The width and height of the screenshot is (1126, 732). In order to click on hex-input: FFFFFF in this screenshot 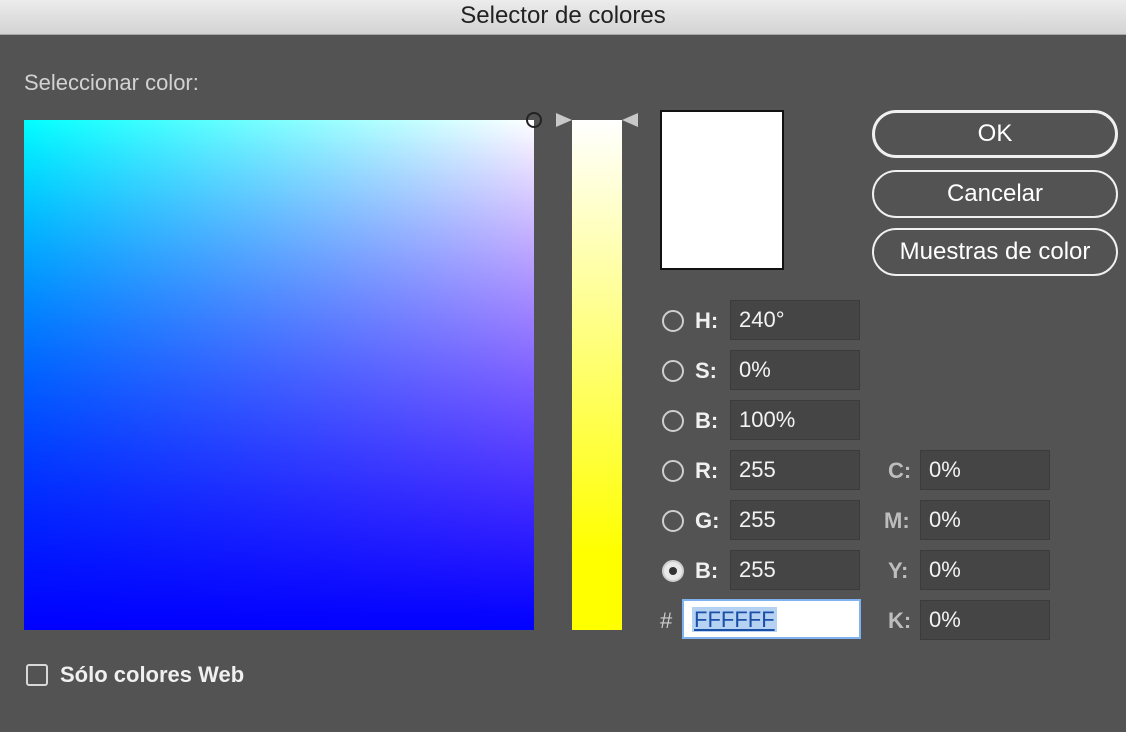, I will do `click(771, 619)`.